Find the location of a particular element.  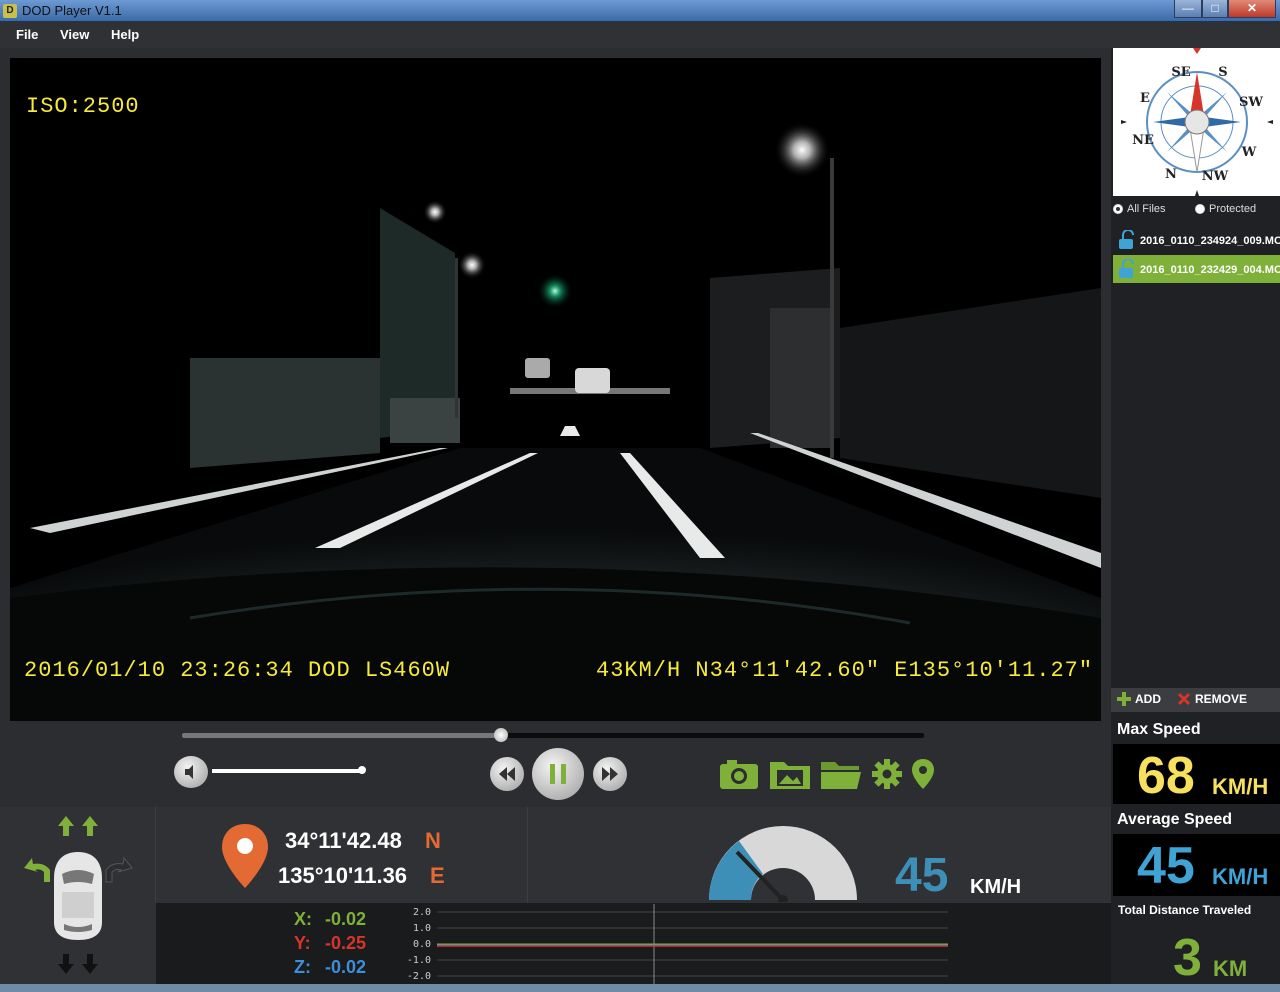

settings-icon is located at coordinates (887, 774).